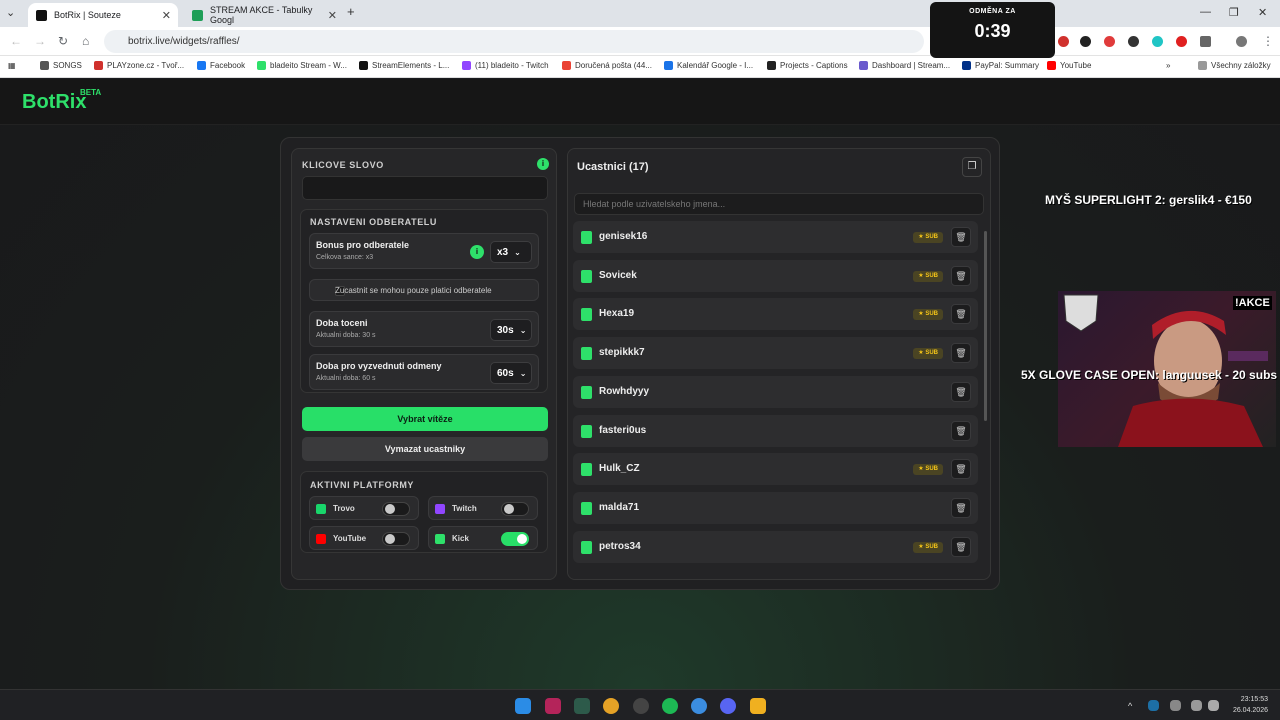  What do you see at coordinates (511, 373) in the screenshot?
I see `claim-duration-select: 60s ⌄` at bounding box center [511, 373].